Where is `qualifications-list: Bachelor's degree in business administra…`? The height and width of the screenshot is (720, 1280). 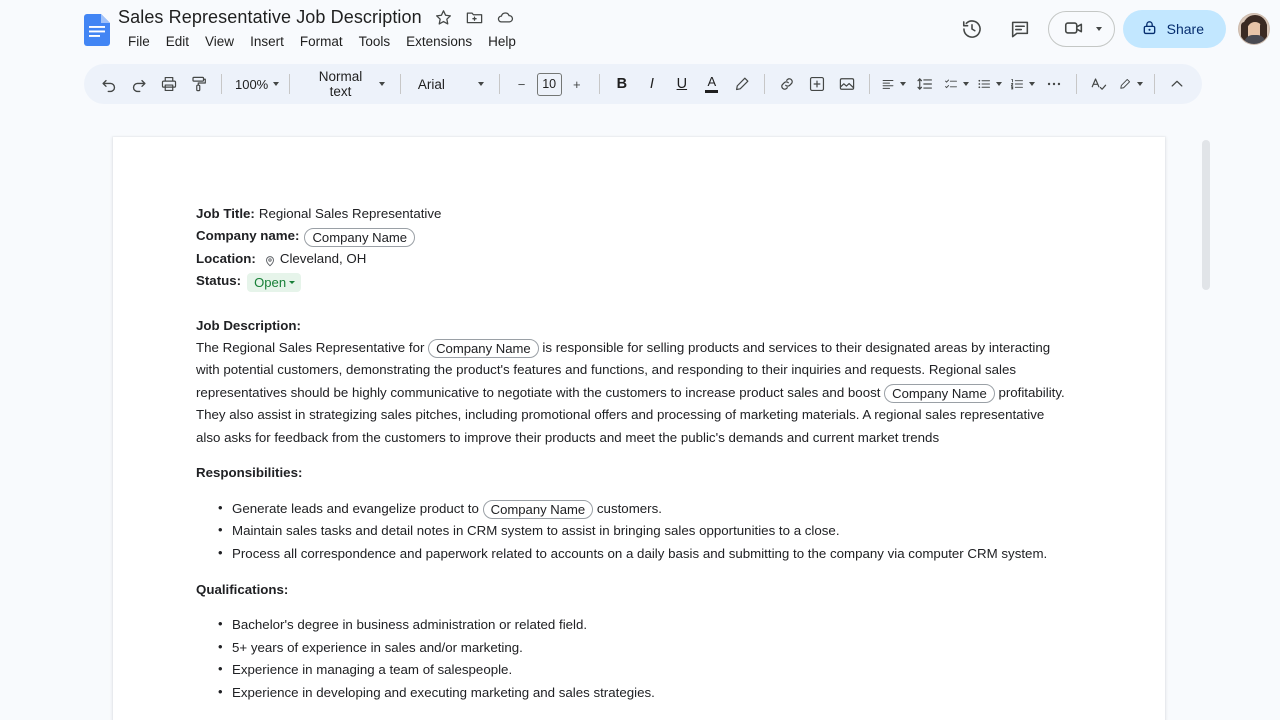
qualifications-list: Bachelor's degree in business administra… is located at coordinates (632, 658).